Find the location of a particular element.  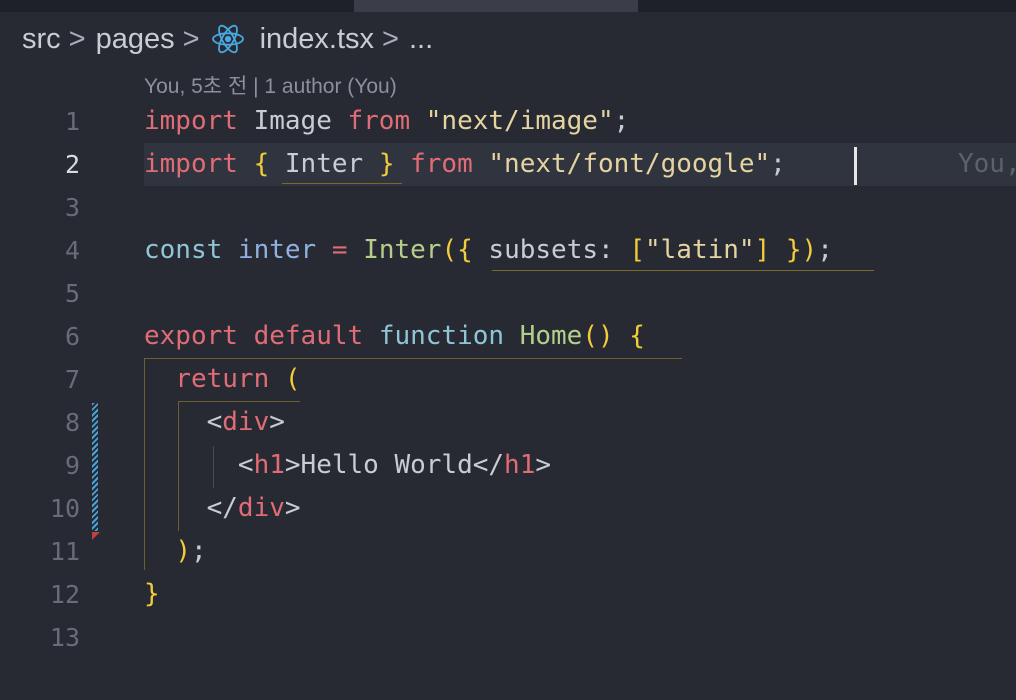

code-line: <div> is located at coordinates (214, 422).